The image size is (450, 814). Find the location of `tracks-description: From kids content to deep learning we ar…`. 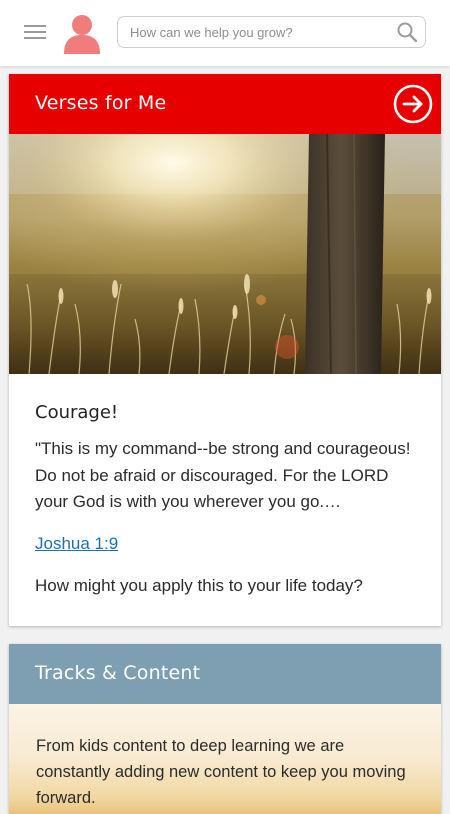

tracks-description: From kids content to deep learning we ar… is located at coordinates (221, 772).